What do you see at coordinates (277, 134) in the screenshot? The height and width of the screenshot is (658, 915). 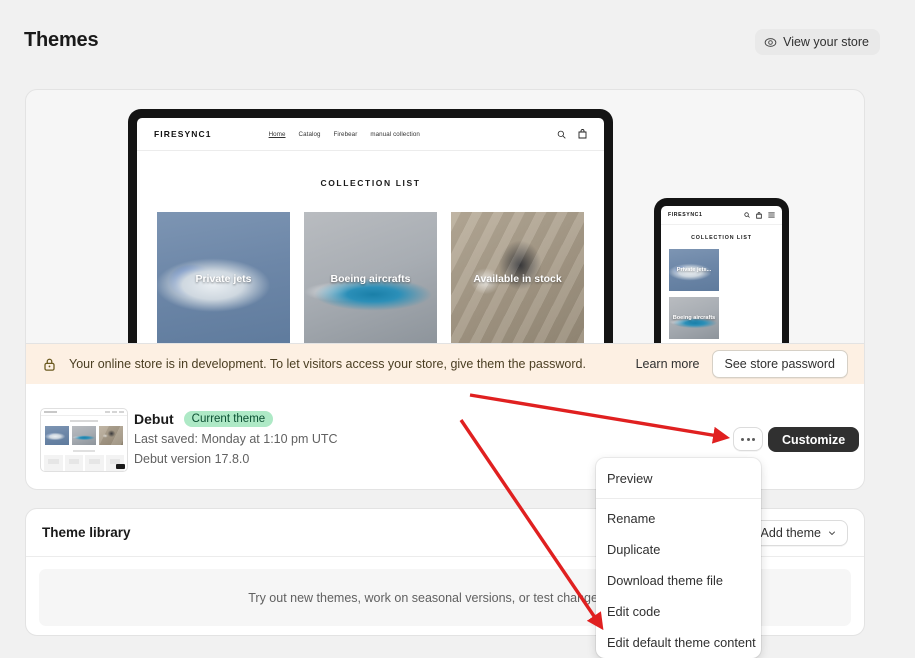 I see `nav-link-home: Home` at bounding box center [277, 134].